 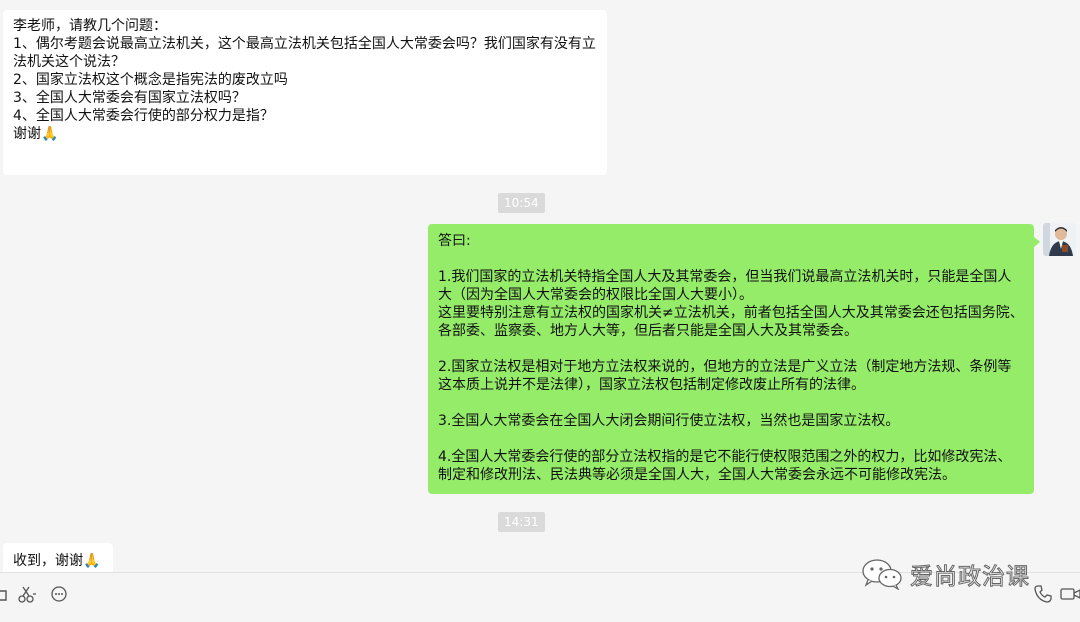 What do you see at coordinates (882, 574) in the screenshot?
I see `wechat-logo-icon` at bounding box center [882, 574].